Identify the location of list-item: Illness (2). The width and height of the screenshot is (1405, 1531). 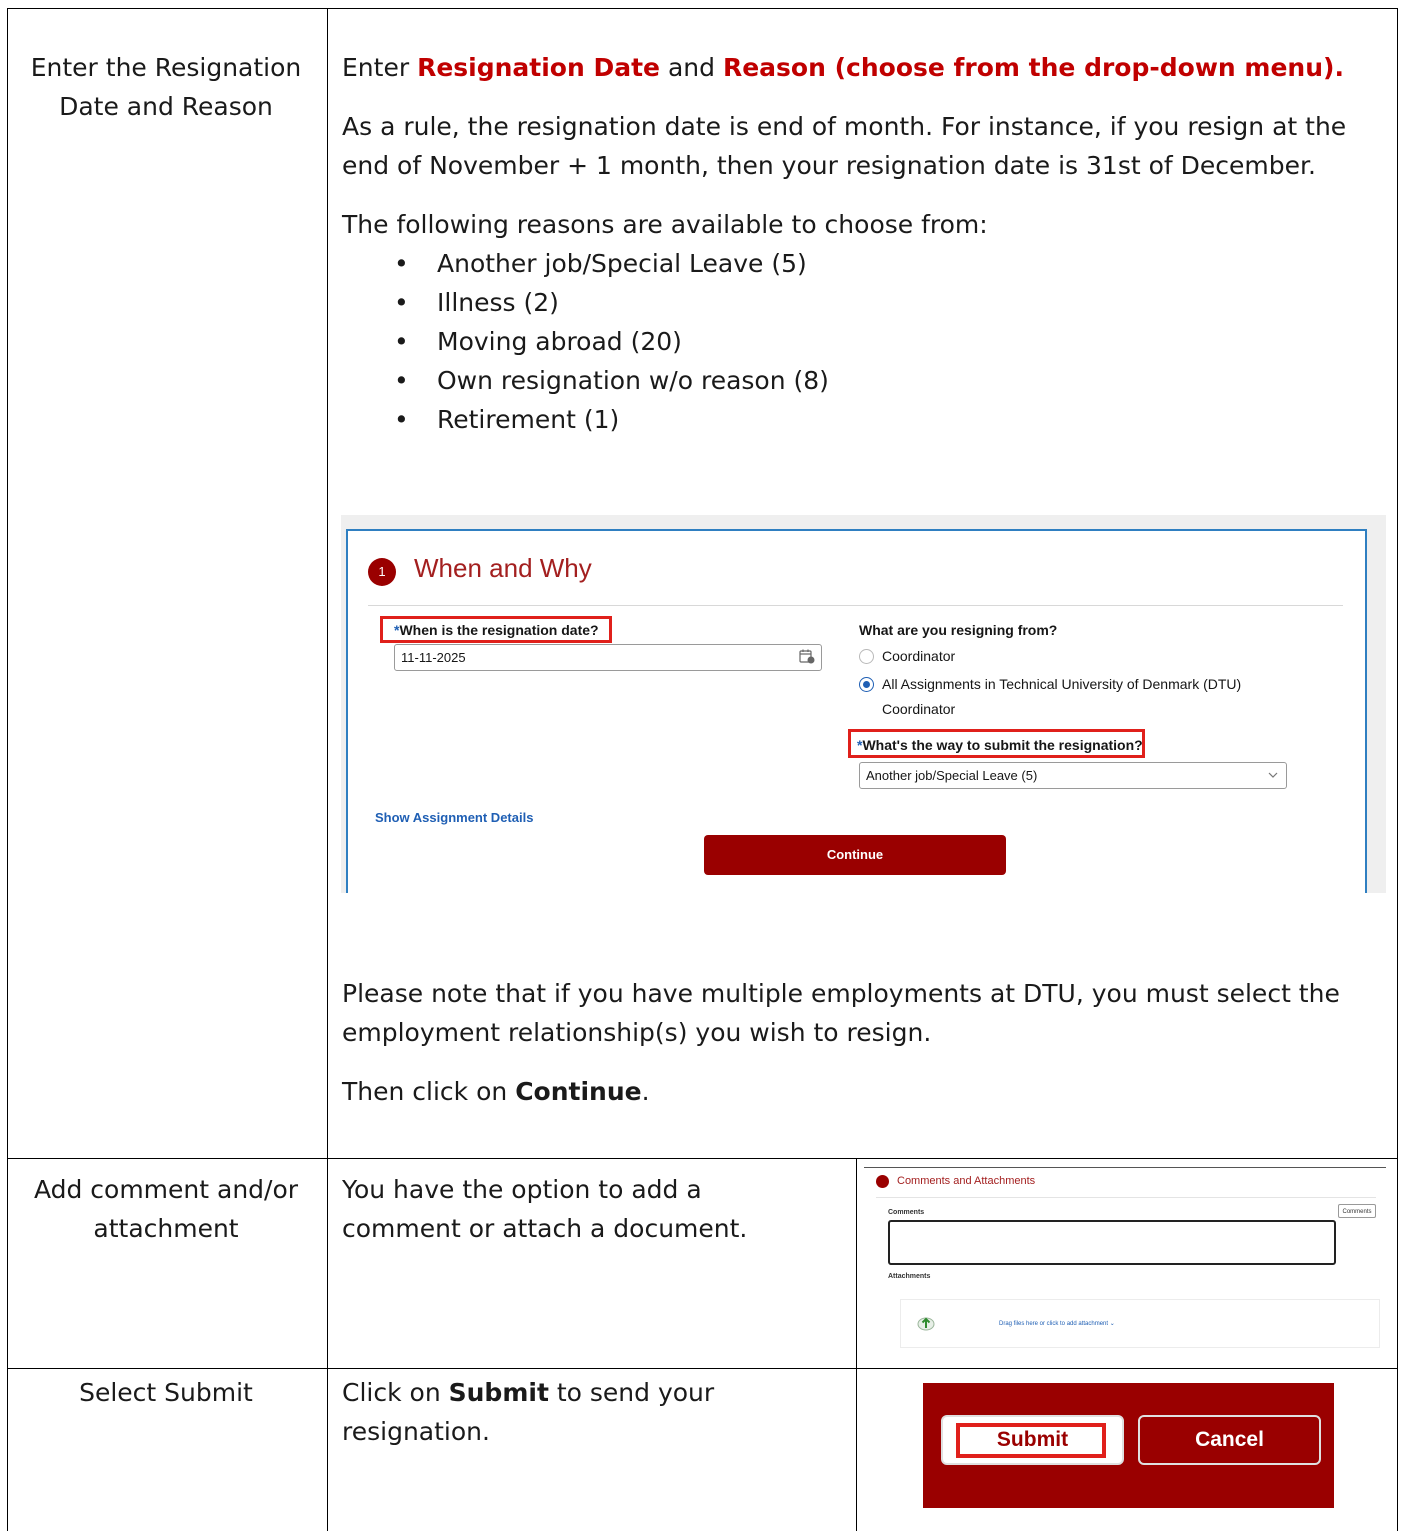
(864, 302).